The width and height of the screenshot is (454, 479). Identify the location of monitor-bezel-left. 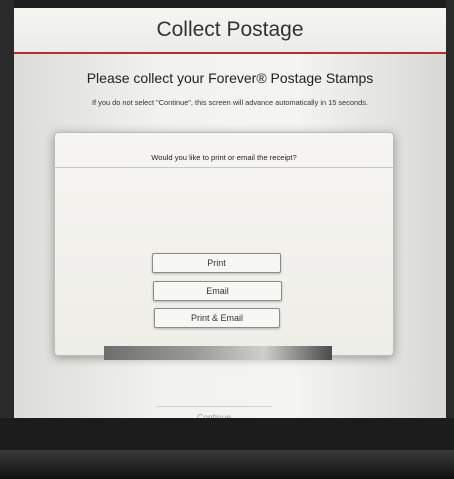
(7, 239).